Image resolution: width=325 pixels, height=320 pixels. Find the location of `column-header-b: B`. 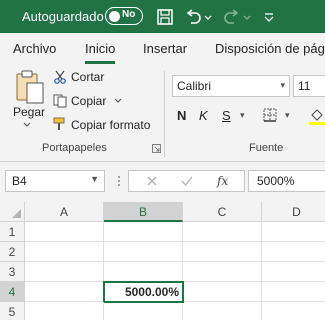

column-header-b: B is located at coordinates (143, 212).